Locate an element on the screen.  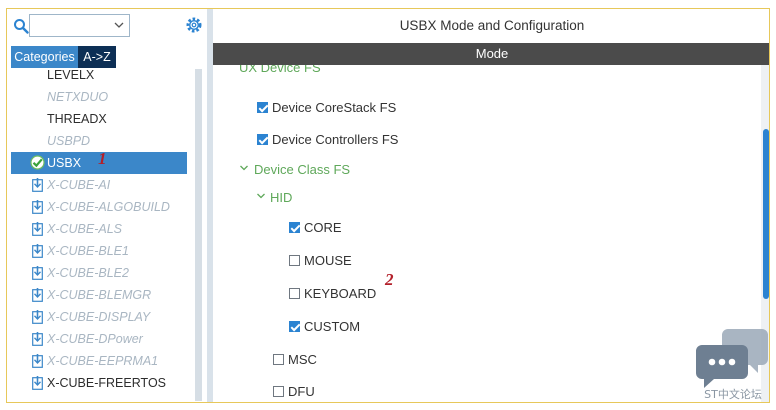
green-check-icon is located at coordinates (37, 162).